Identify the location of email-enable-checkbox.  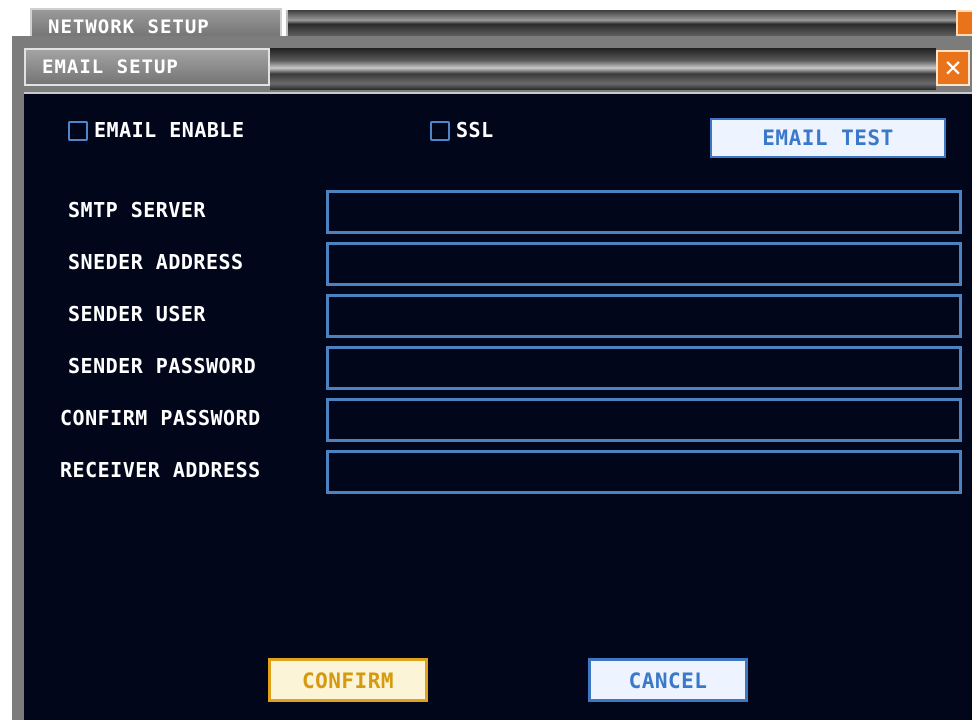
(78, 131).